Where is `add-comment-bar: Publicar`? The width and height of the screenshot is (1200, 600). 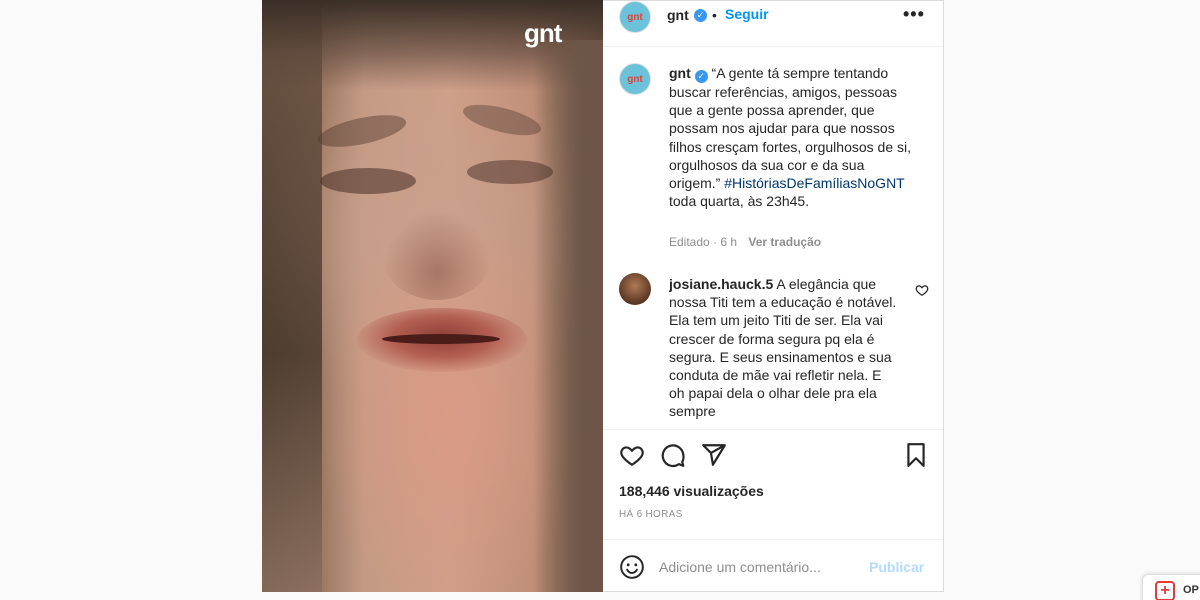 add-comment-bar: Publicar is located at coordinates (773, 565).